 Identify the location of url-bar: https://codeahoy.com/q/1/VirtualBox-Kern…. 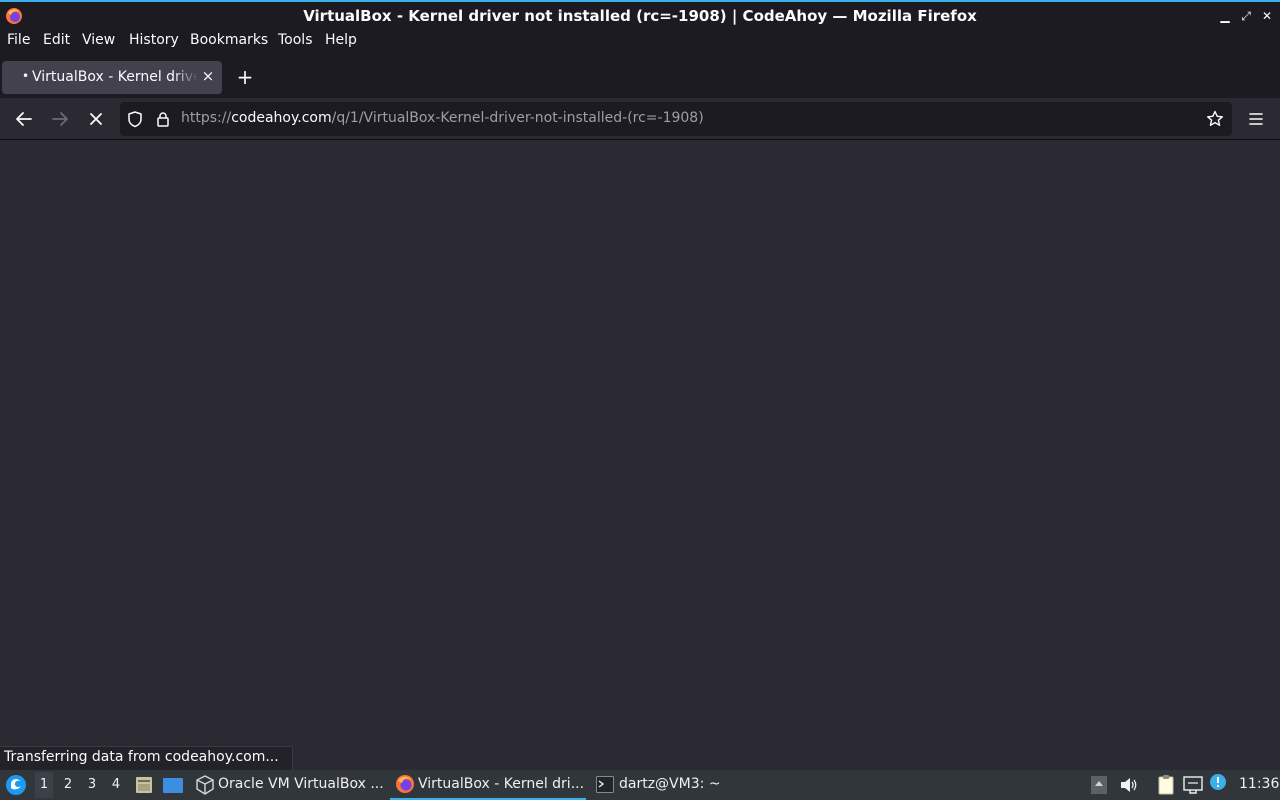
(676, 119).